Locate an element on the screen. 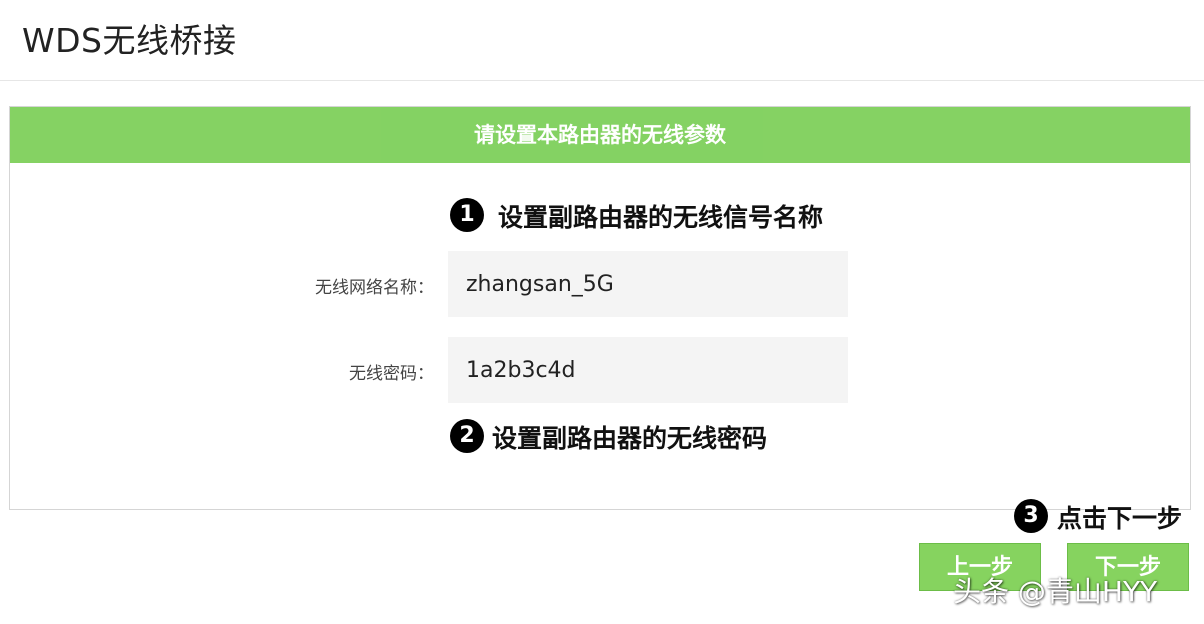 This screenshot has width=1204, height=624. panel-header: 请设置本路由器的无线参数 is located at coordinates (600, 135).